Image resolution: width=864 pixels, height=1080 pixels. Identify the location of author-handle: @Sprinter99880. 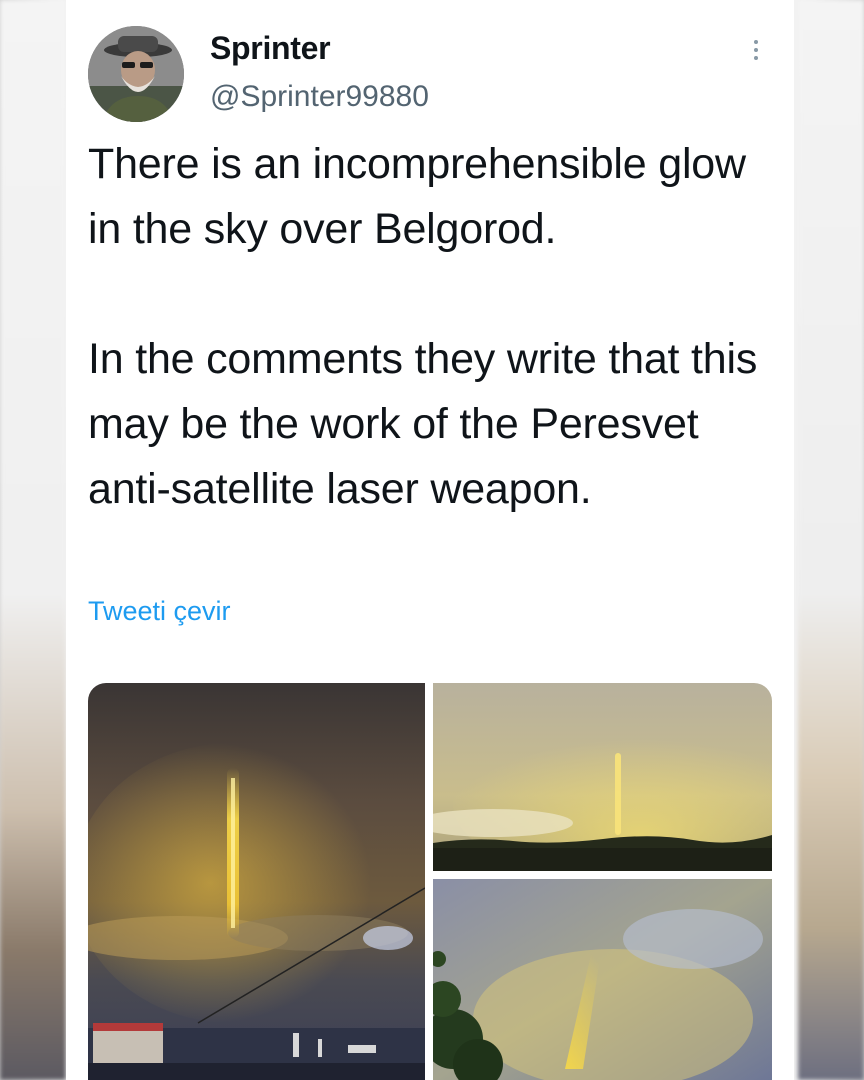
(319, 97).